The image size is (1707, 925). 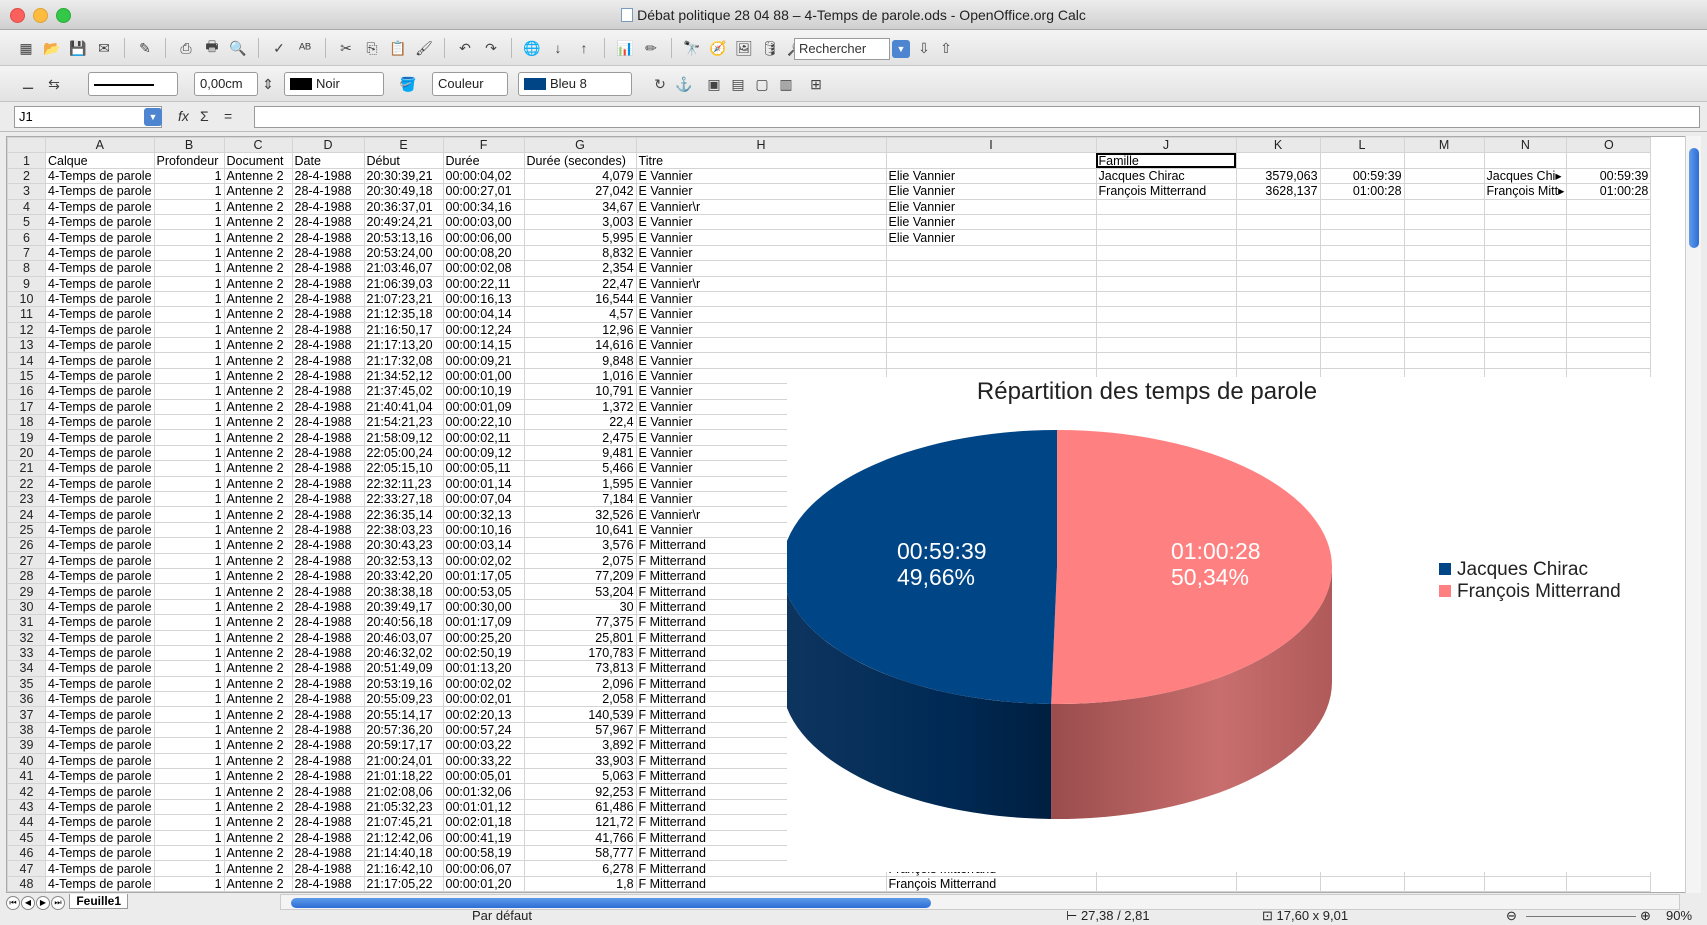 What do you see at coordinates (924, 48) in the screenshot?
I see `find-next-icon: ⇩` at bounding box center [924, 48].